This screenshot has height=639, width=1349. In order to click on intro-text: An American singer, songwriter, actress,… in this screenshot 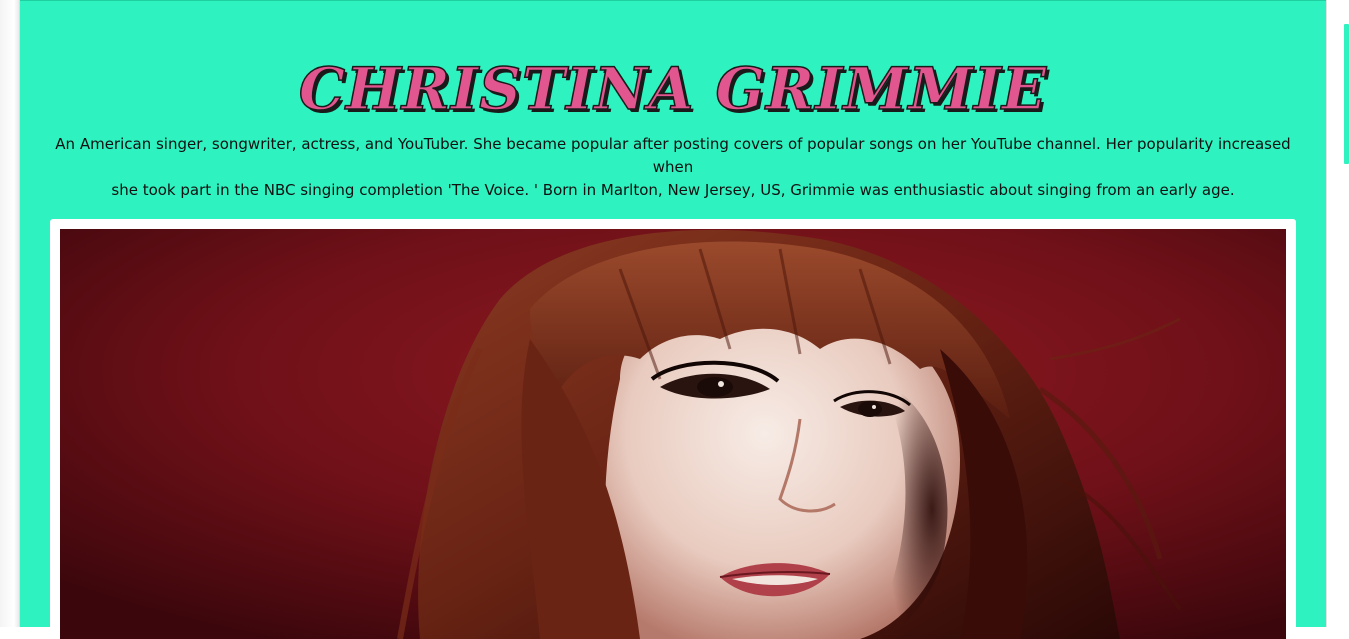, I will do `click(673, 167)`.